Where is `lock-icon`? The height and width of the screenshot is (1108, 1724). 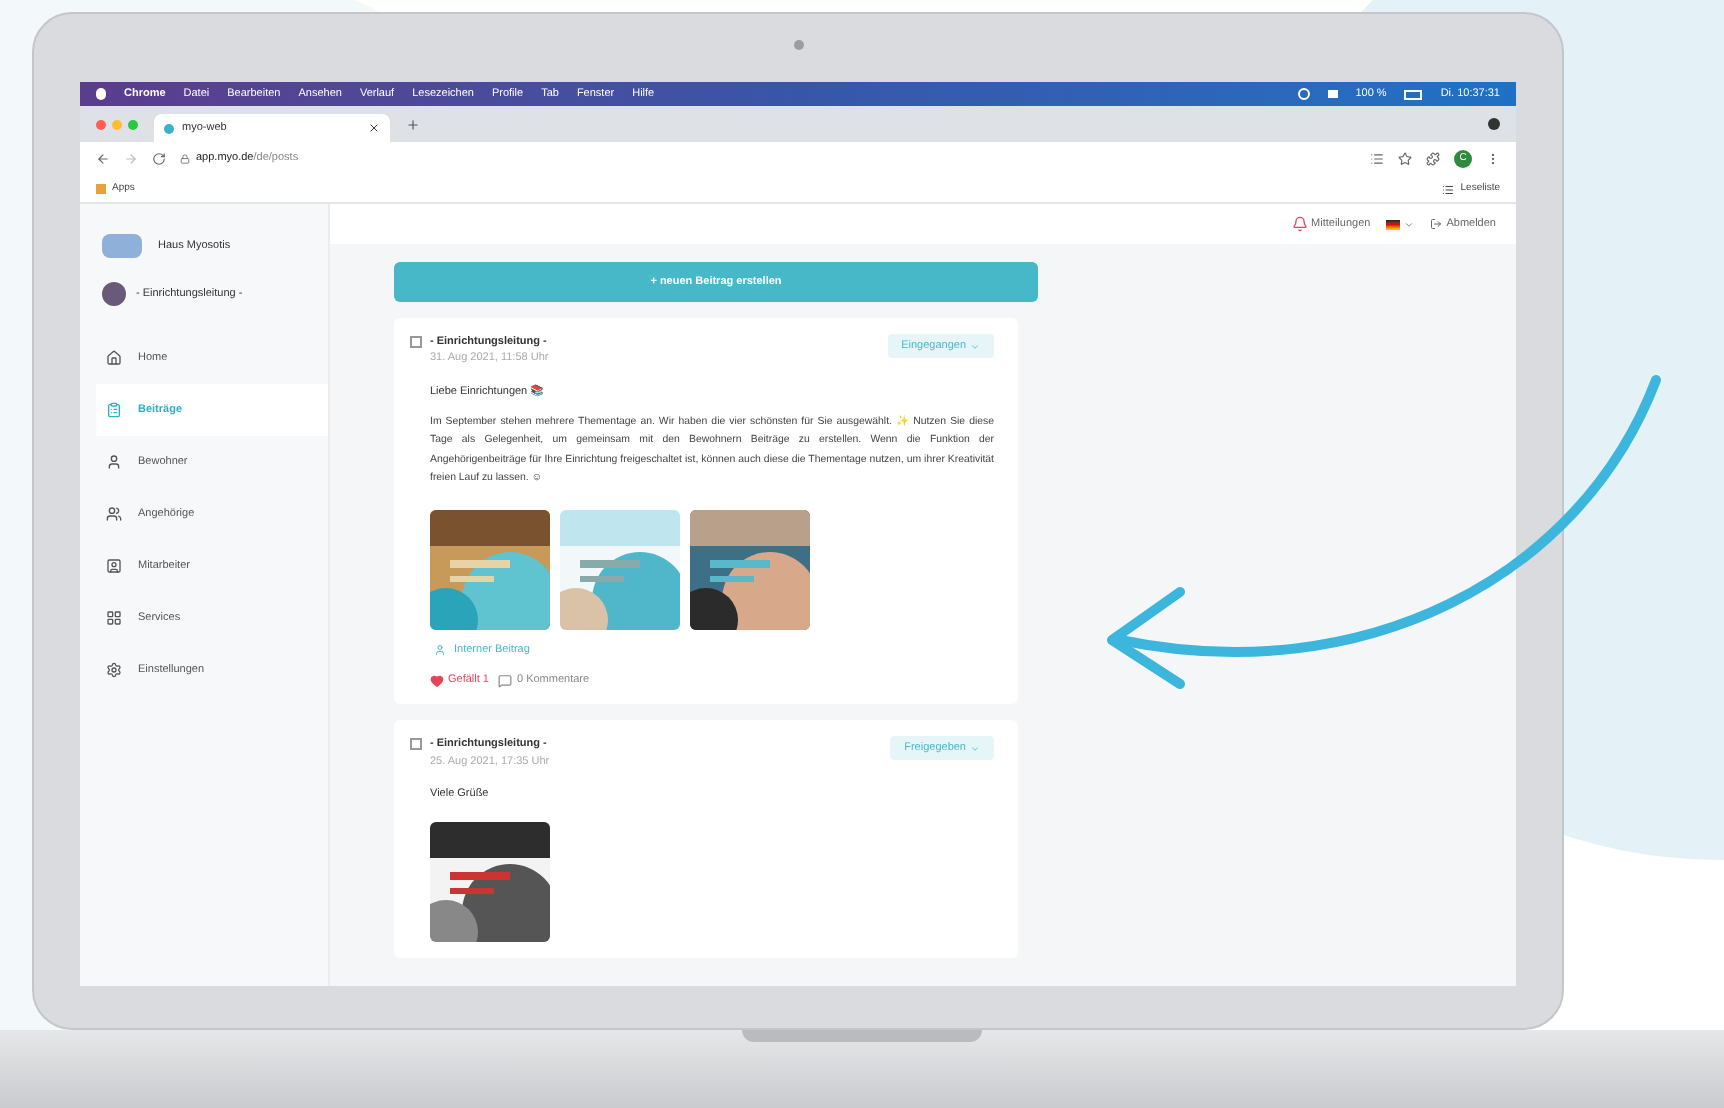
lock-icon is located at coordinates (185, 159).